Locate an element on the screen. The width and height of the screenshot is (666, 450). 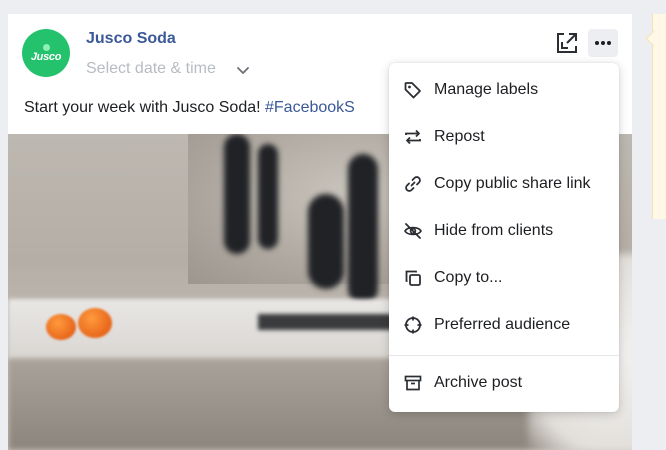
avatar-dot is located at coordinates (46, 47).